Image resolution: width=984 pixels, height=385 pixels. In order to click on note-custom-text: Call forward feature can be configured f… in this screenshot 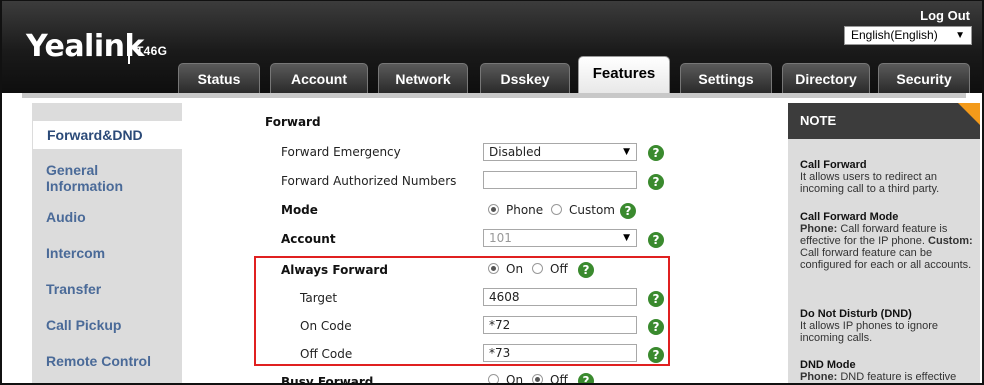, I will do `click(886, 259)`.